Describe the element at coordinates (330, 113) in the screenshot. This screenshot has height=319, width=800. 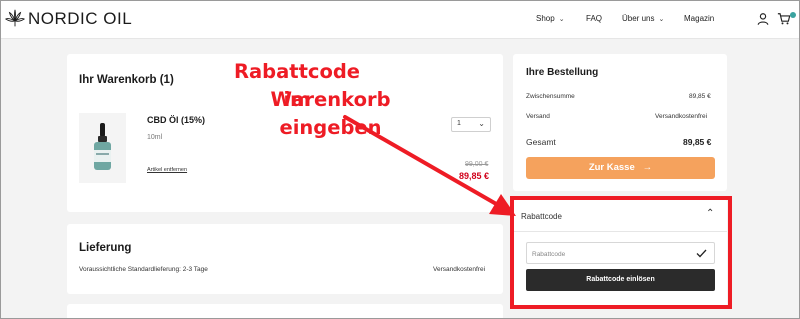
I see `annotation-line-2: Warenkorb eingeben` at that location.